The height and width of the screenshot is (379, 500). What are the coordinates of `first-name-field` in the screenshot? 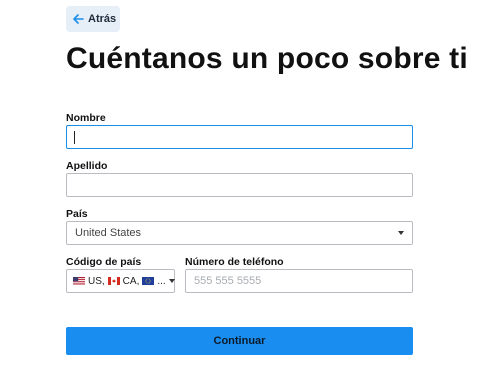 It's located at (239, 137).